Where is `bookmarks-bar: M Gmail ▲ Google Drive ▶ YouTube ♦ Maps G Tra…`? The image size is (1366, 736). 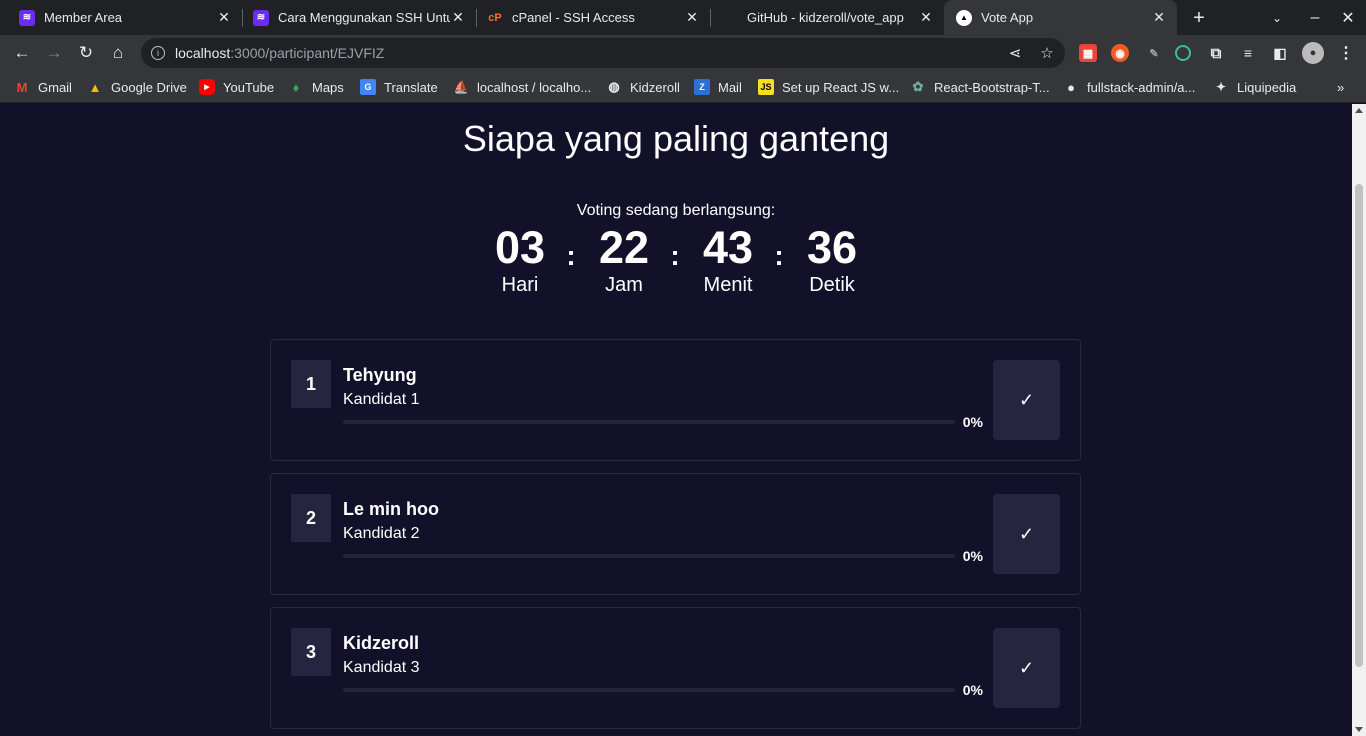
bookmarks-bar: M Gmail ▲ Google Drive ▶ YouTube ♦ Maps G Tra… is located at coordinates (683, 87).